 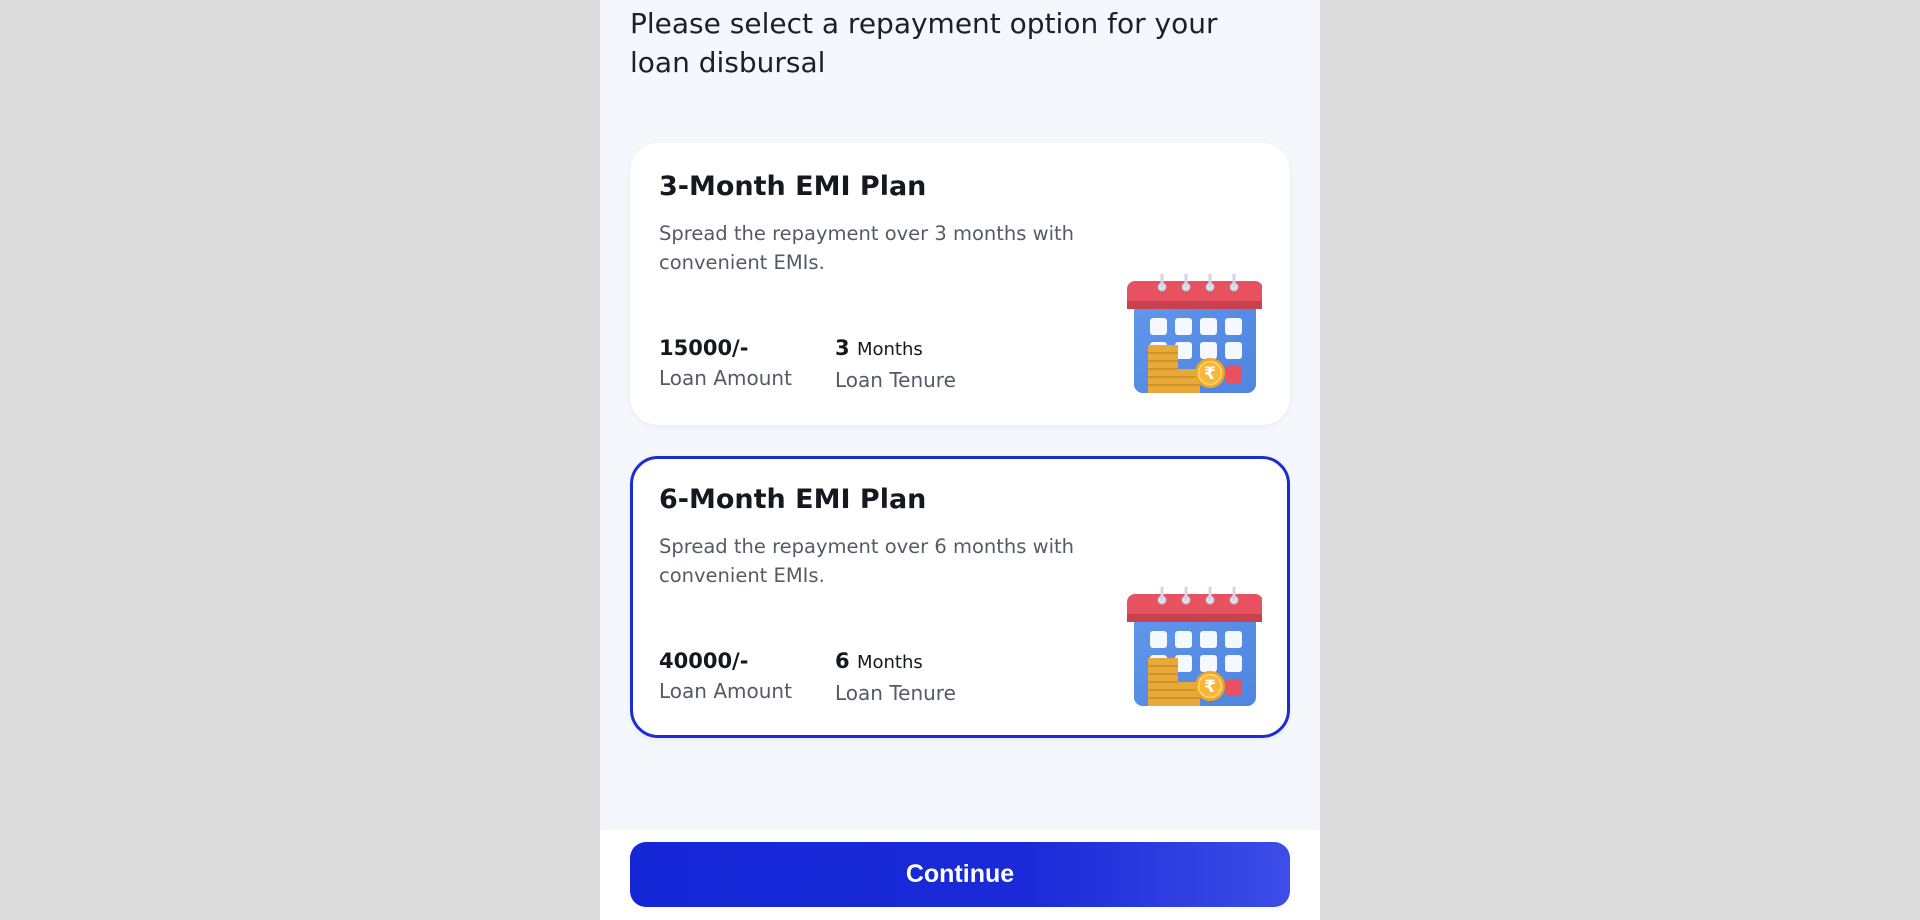 I want to click on loan-tenure-value-row: 3 Months, so click(x=895, y=349).